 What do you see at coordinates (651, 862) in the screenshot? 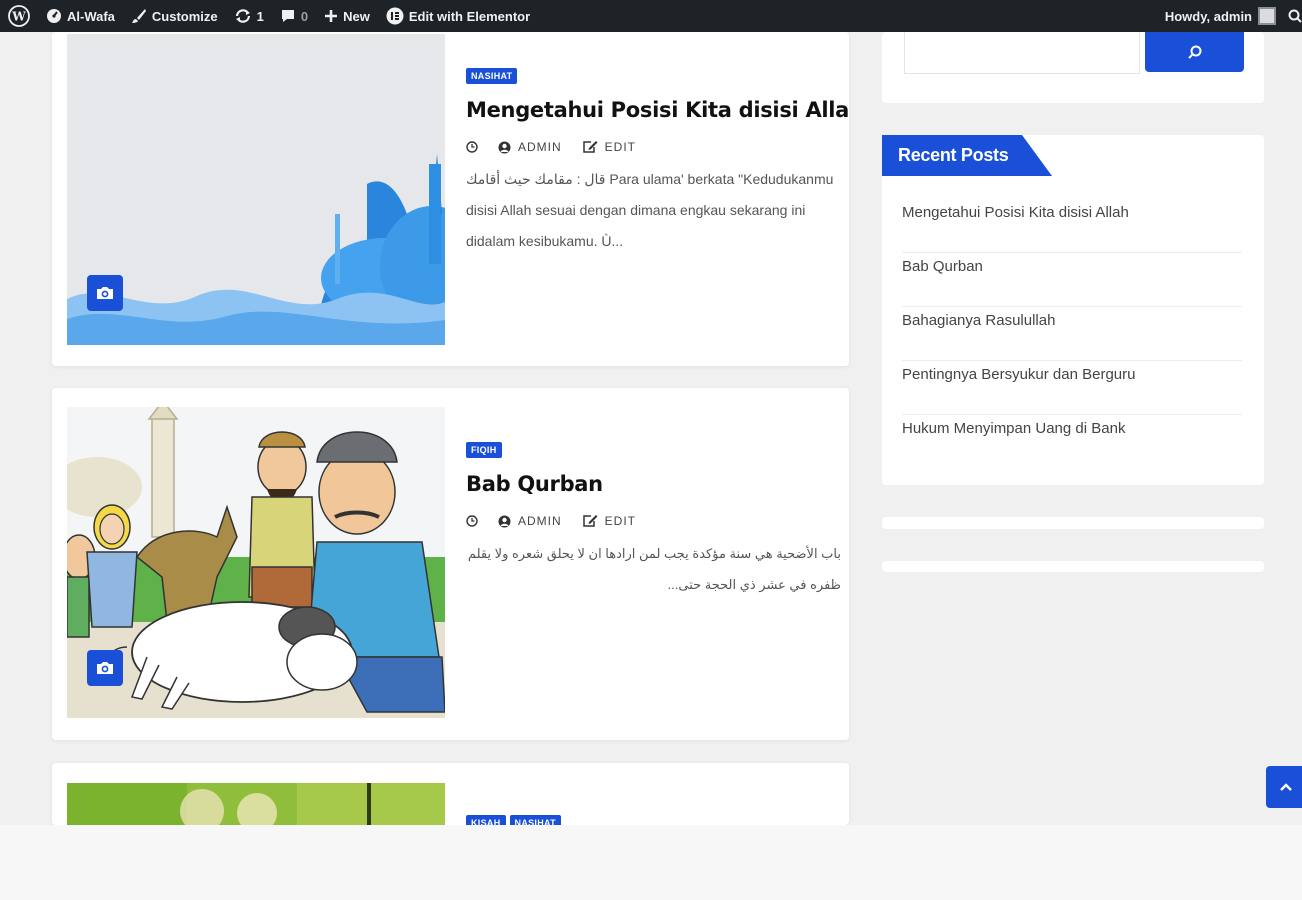
I see `page-footer-area` at bounding box center [651, 862].